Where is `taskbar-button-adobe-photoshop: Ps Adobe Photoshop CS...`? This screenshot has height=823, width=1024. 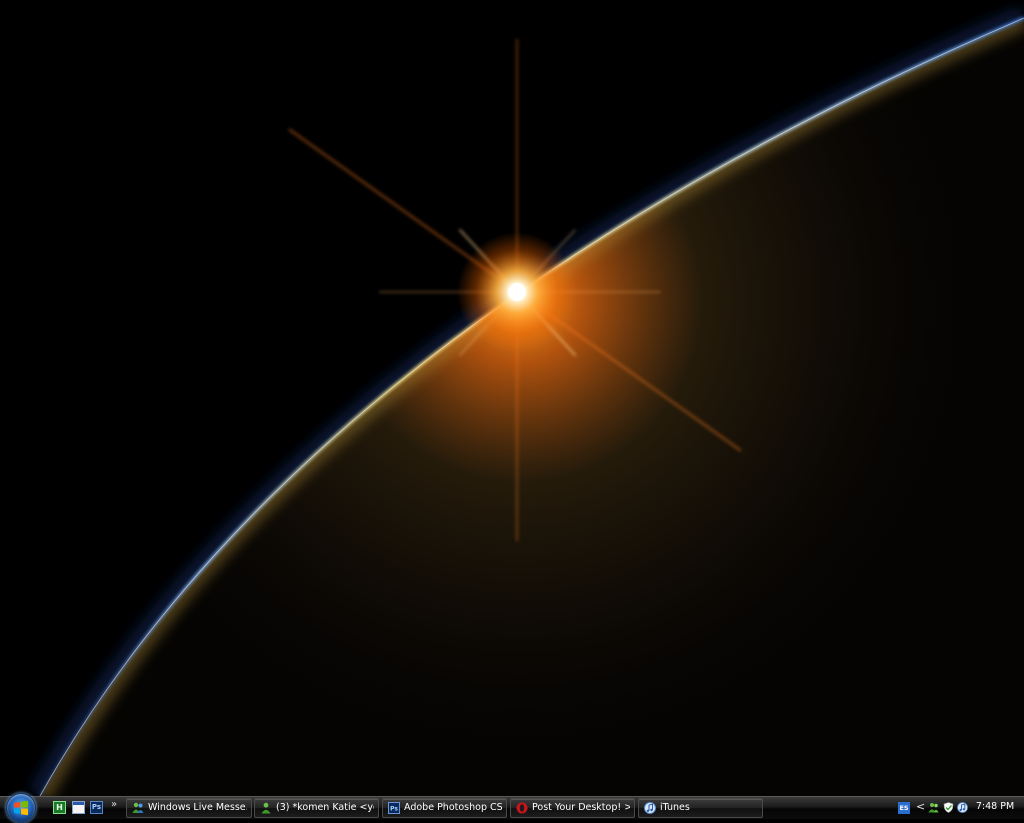
taskbar-button-adobe-photoshop: Ps Adobe Photoshop CS... is located at coordinates (444, 808).